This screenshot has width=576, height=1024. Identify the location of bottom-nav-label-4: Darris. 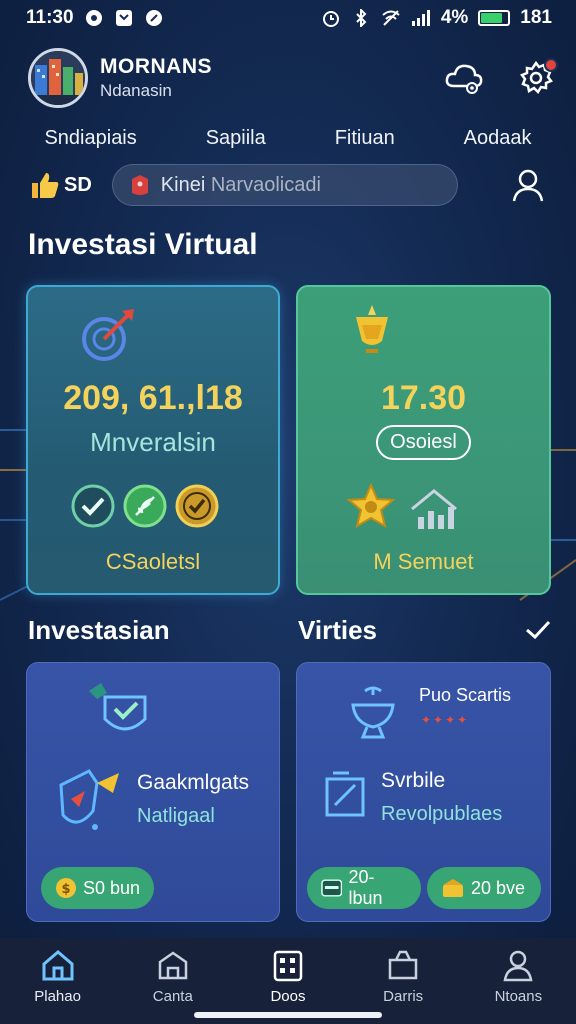
(403, 996).